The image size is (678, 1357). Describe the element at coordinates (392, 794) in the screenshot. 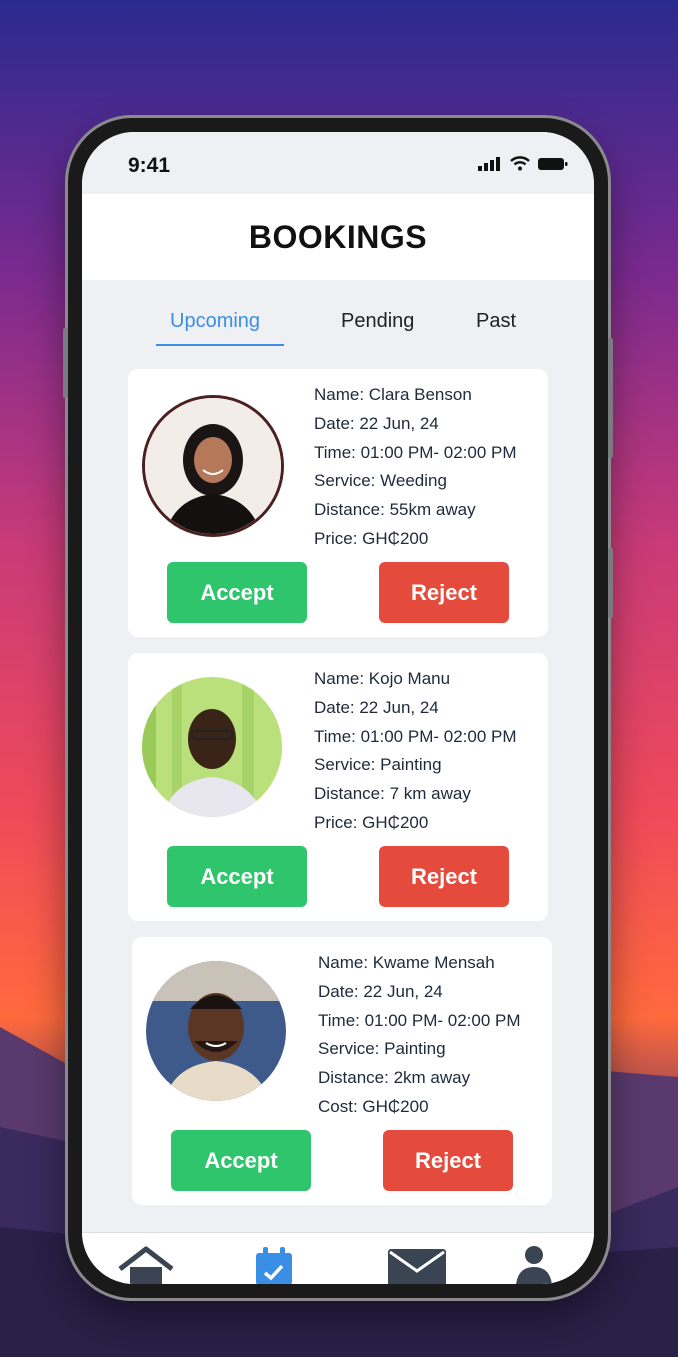

I see `booking-distance: Distance: 7 km away` at that location.